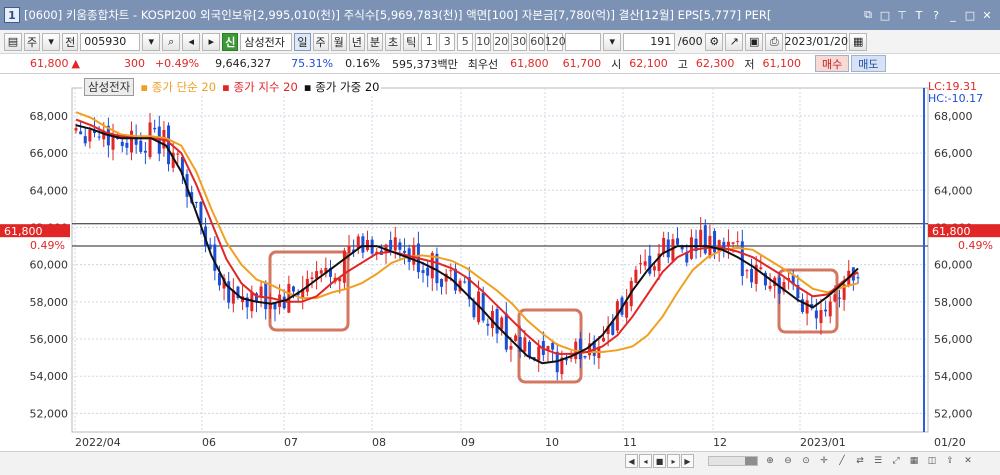  Describe the element at coordinates (936, 15) in the screenshot. I see `help-icon: ?` at that location.